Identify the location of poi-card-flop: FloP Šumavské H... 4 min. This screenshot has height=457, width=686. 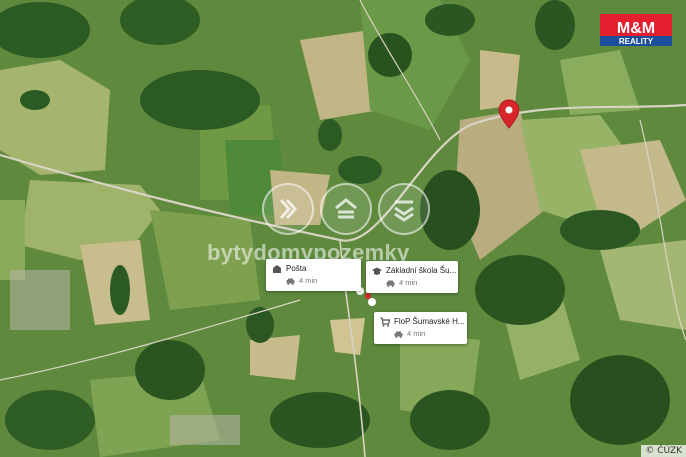
(420, 328).